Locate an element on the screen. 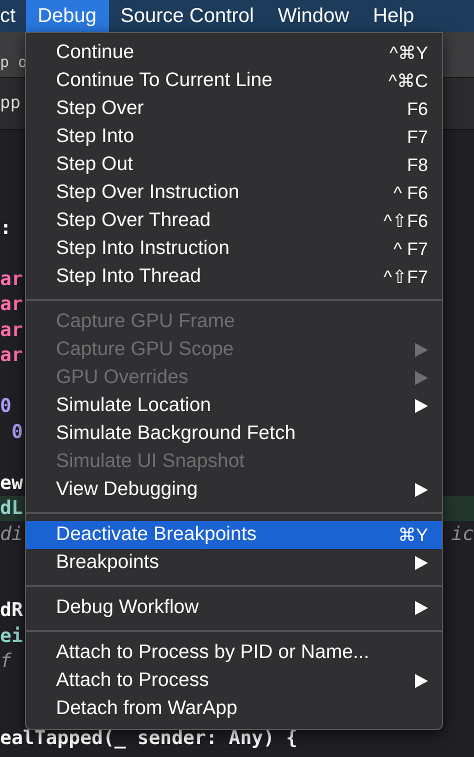 The height and width of the screenshot is (757, 474). keyboard-shortcut: ^⌘Y is located at coordinates (409, 53).